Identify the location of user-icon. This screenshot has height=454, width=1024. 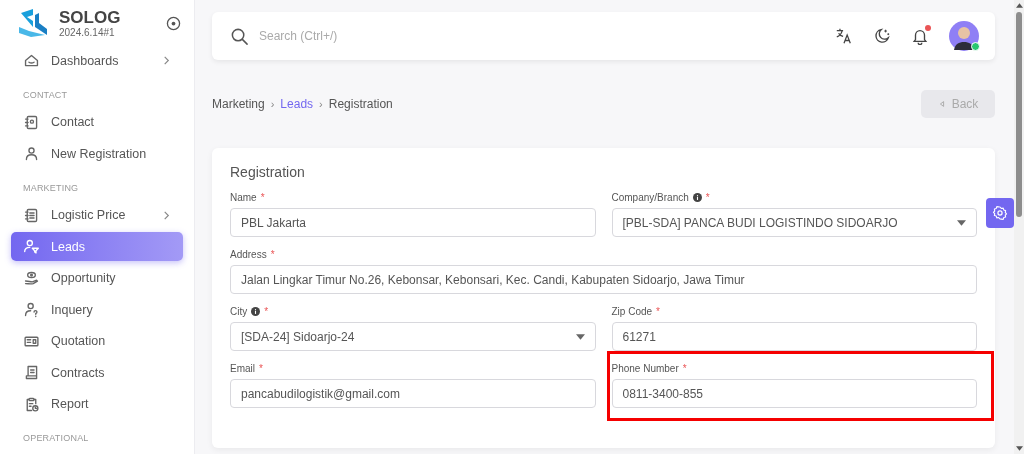
(31, 153).